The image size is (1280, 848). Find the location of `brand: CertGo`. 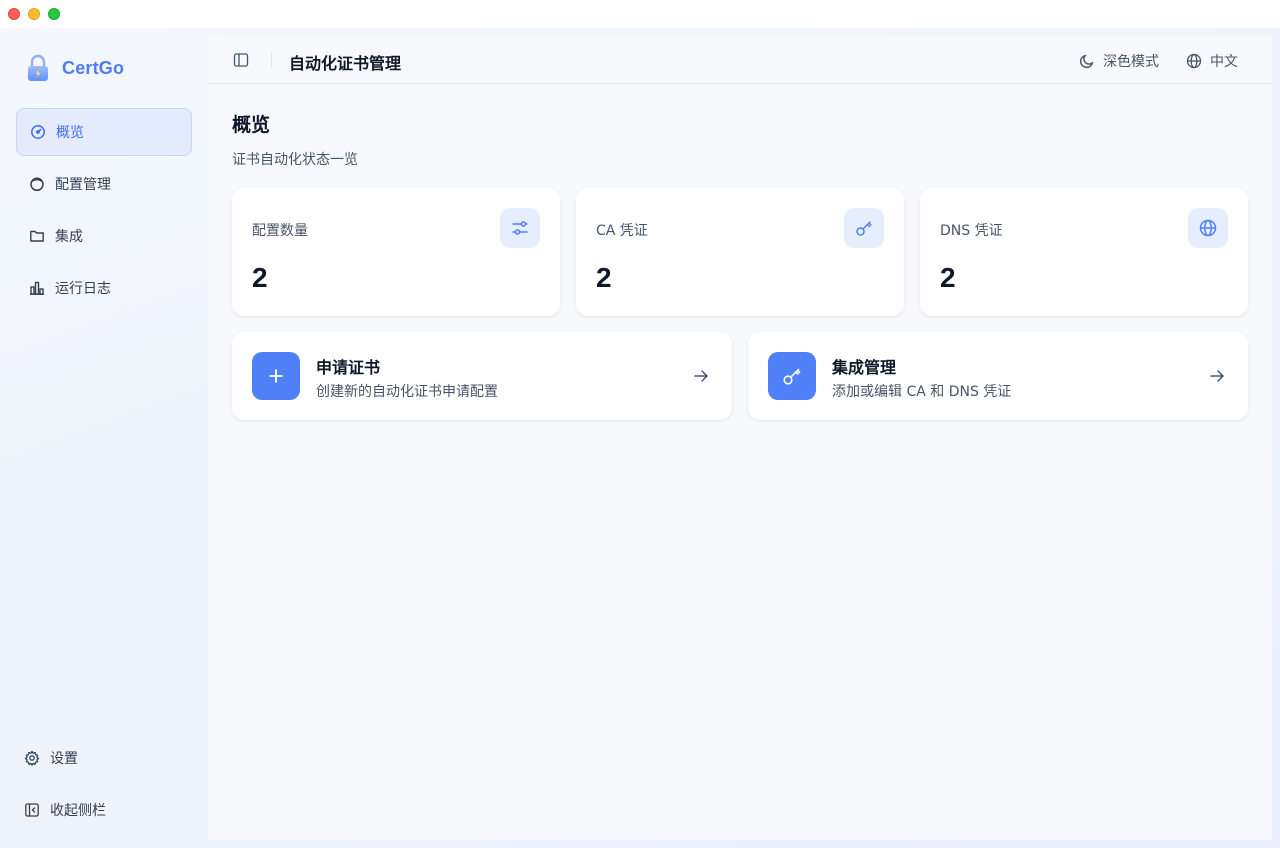

brand: CertGo is located at coordinates (75, 68).